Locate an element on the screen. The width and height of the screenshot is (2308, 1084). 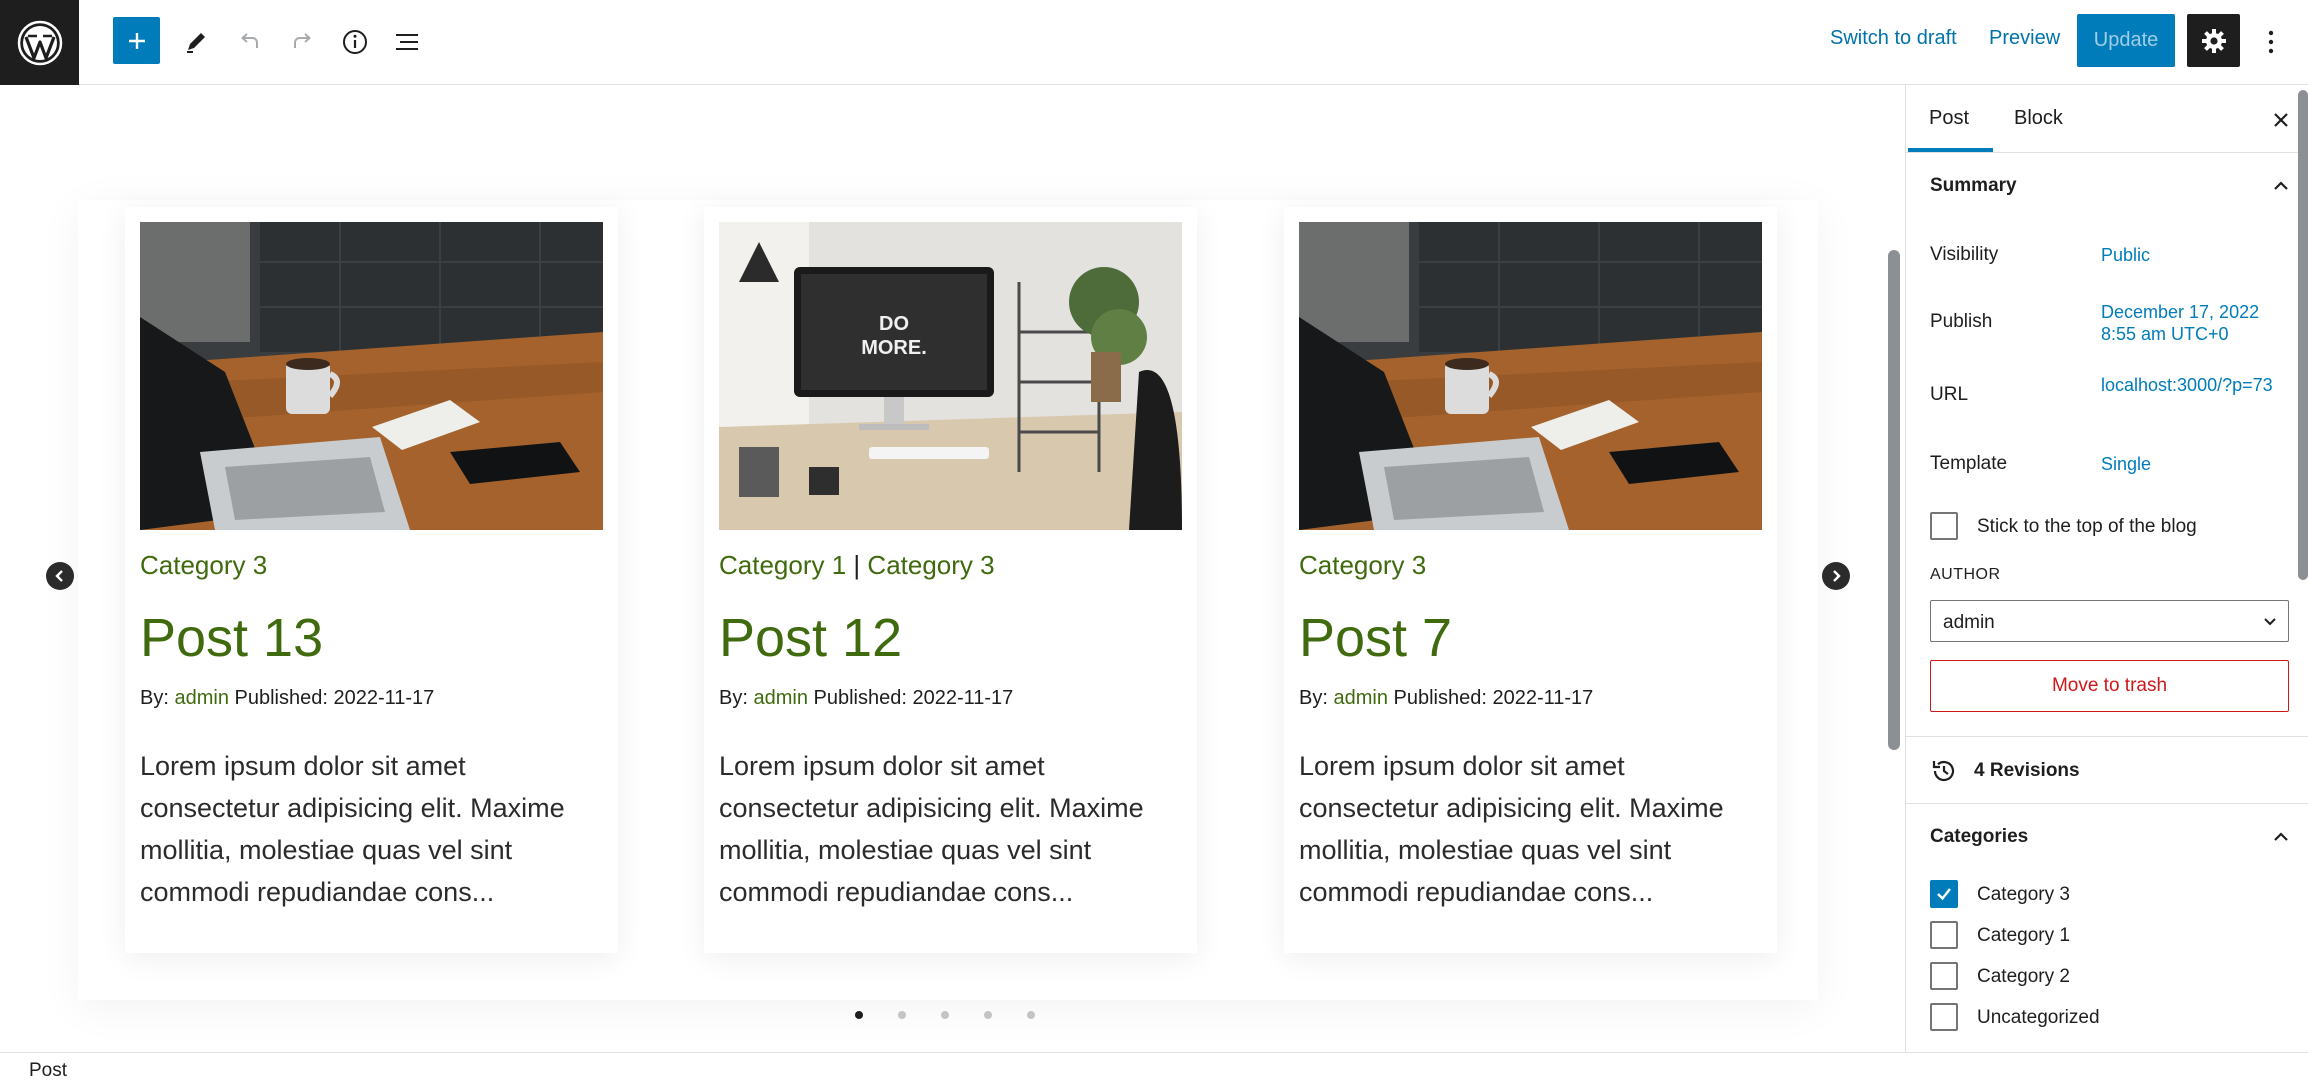
post-category: Category 1 is located at coordinates (782, 565).